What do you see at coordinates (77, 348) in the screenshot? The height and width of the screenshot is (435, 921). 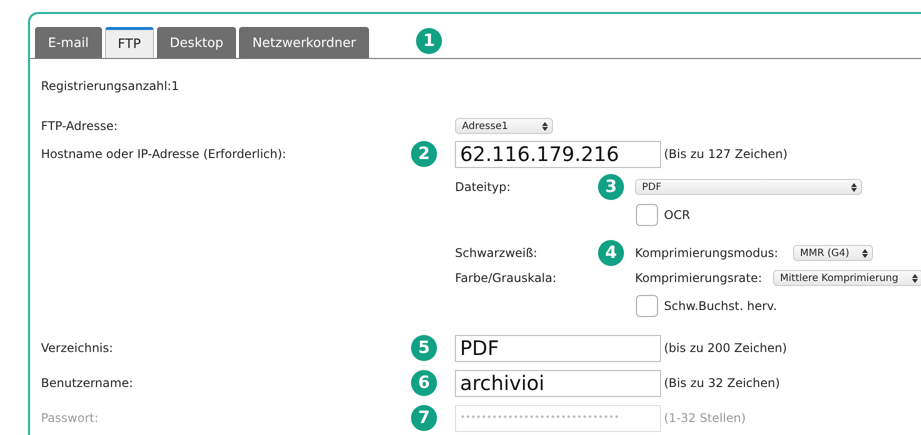 I see `field-label: Verzeichnis:` at bounding box center [77, 348].